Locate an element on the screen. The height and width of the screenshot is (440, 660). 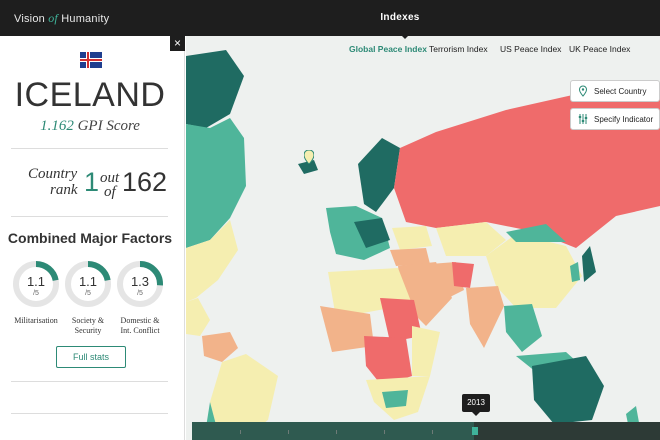
scandinavia-region is located at coordinates (379, 175).